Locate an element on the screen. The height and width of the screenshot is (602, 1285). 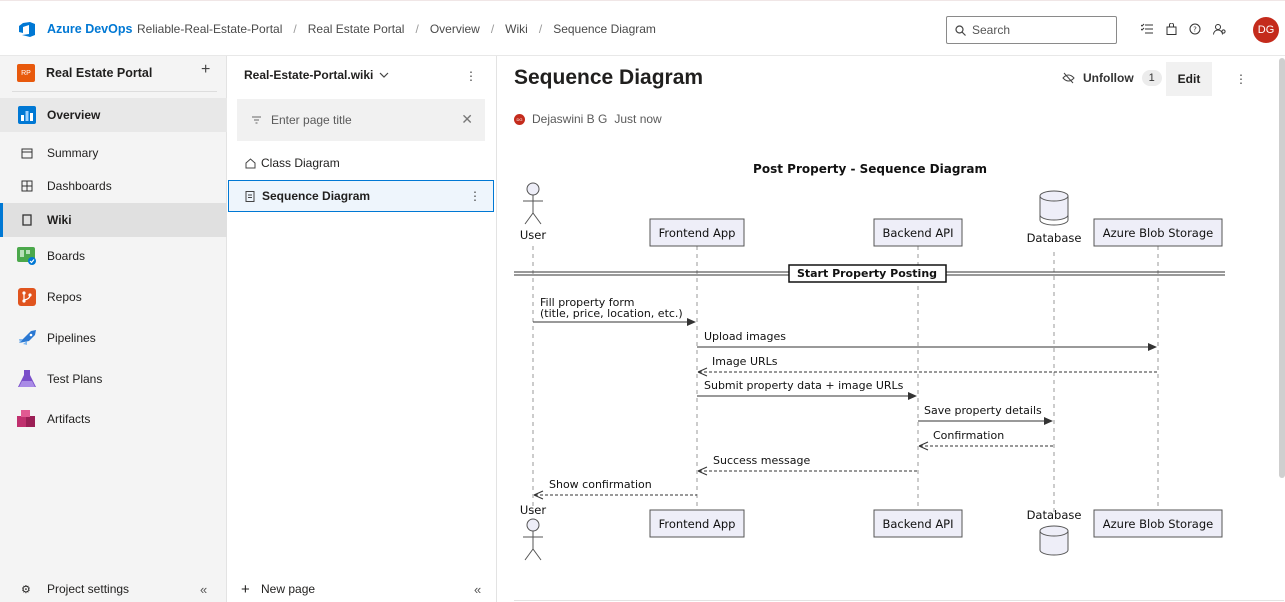
project-settings-row: ⚙ Project settings « is located at coordinates (113, 589).